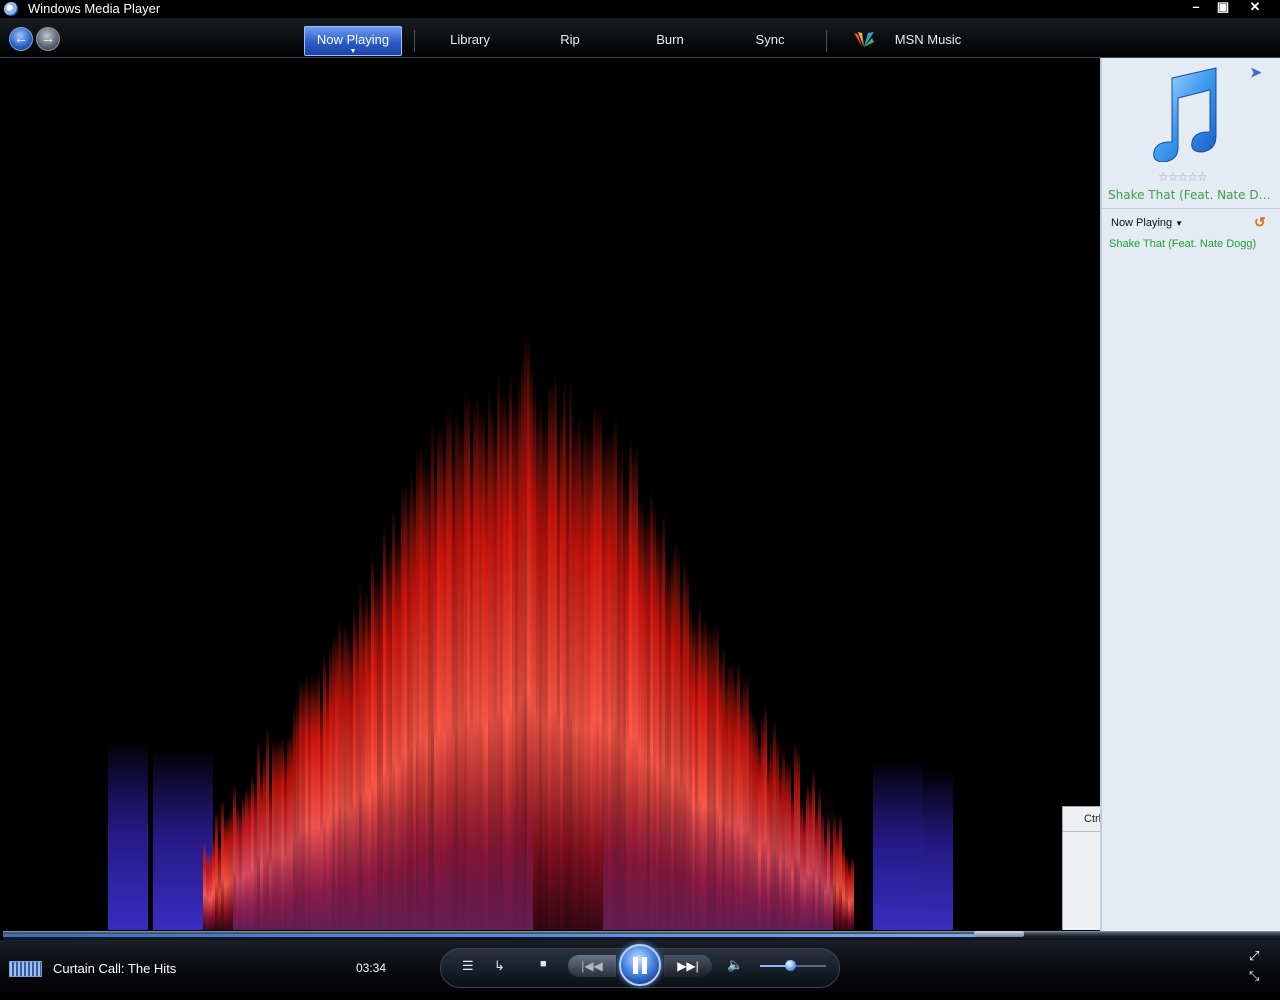  What do you see at coordinates (864, 39) in the screenshot?
I see `msn-butterfly-icon` at bounding box center [864, 39].